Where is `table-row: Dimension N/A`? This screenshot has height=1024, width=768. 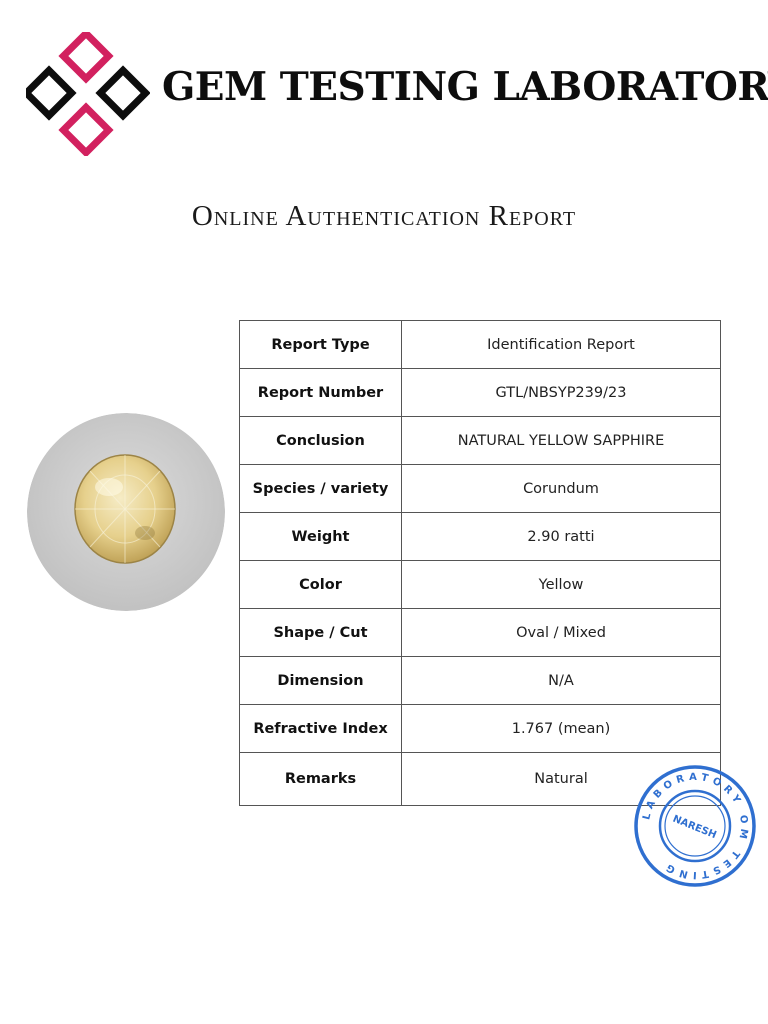
table-row: Dimension N/A is located at coordinates (480, 680).